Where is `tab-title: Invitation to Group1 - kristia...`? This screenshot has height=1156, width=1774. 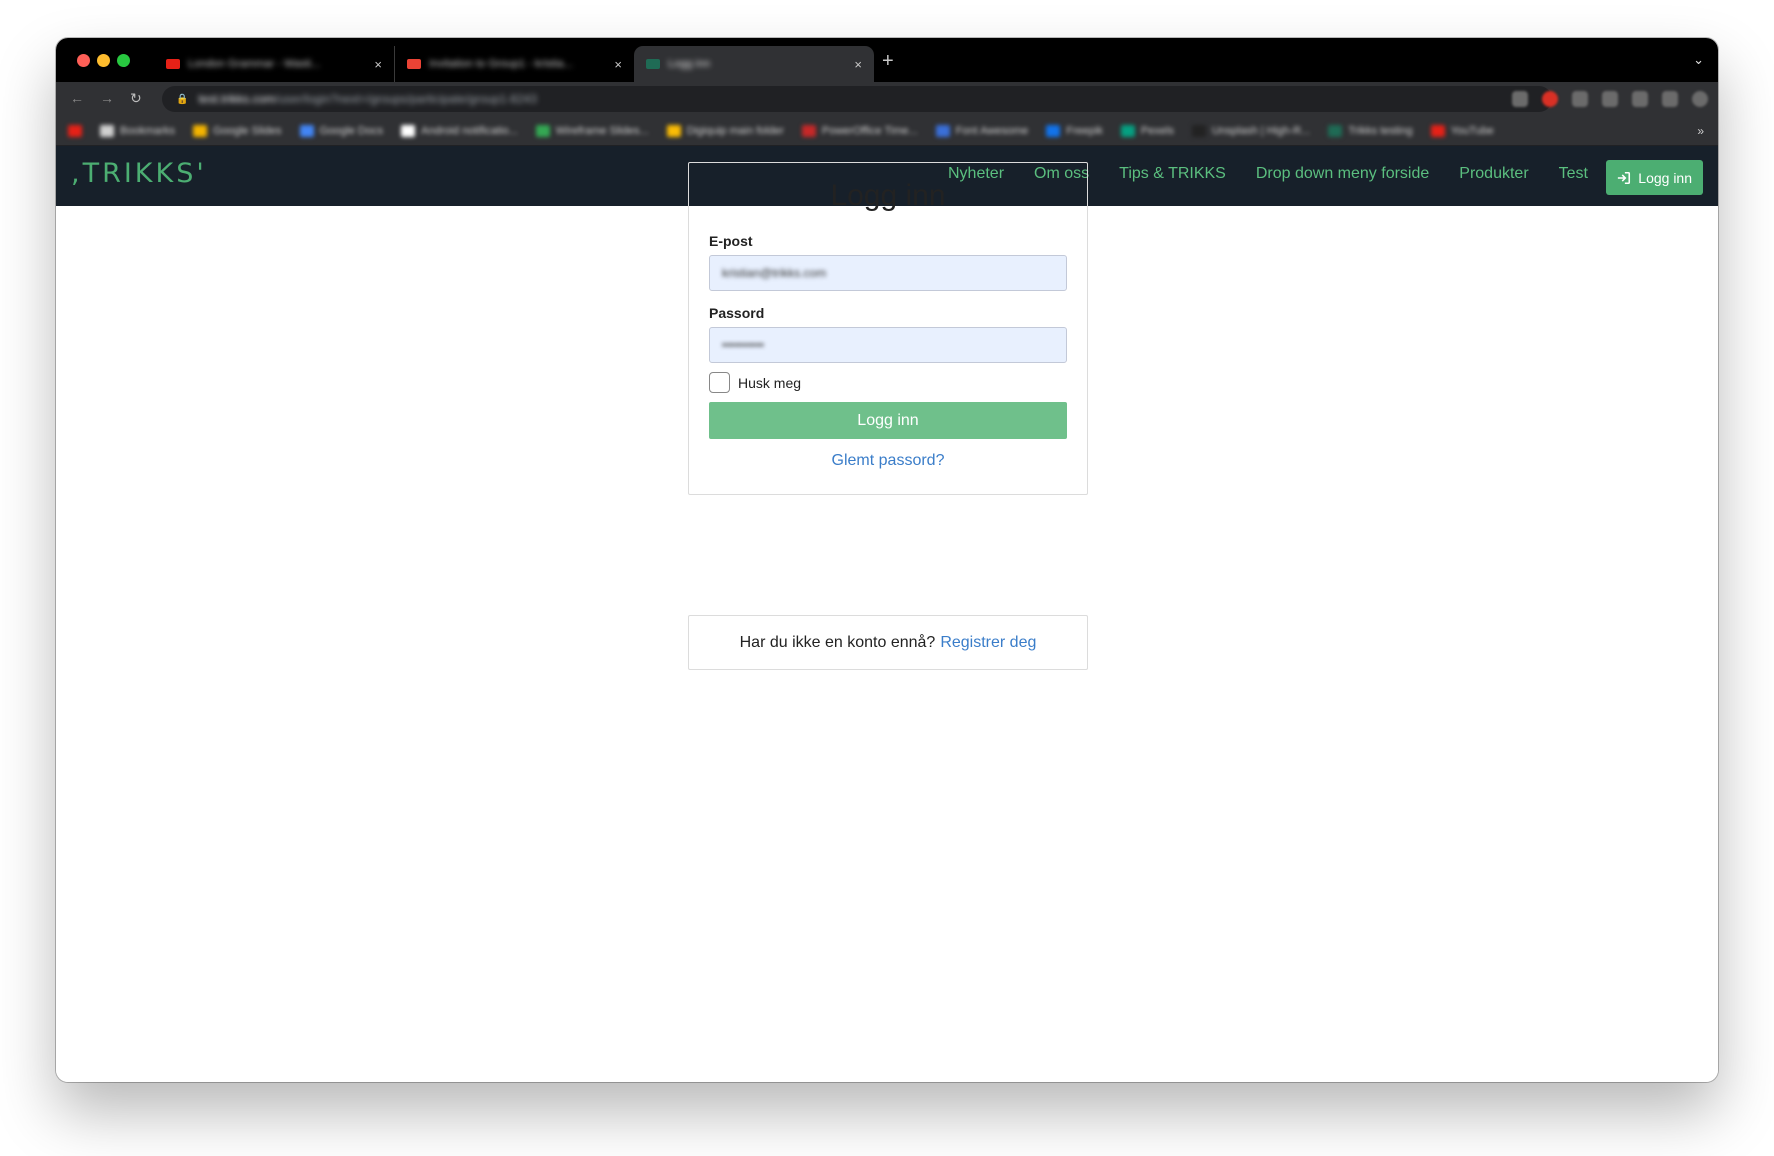 tab-title: Invitation to Group1 - kristia... is located at coordinates (501, 64).